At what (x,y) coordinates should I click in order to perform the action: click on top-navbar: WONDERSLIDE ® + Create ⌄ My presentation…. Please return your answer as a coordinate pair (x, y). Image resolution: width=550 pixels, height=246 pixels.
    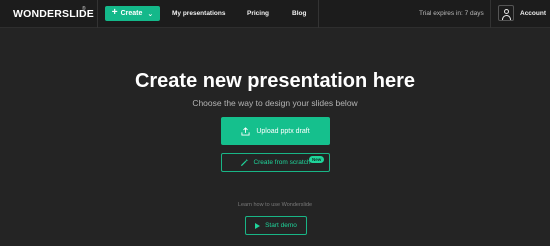
    Looking at the image, I should click on (275, 14).